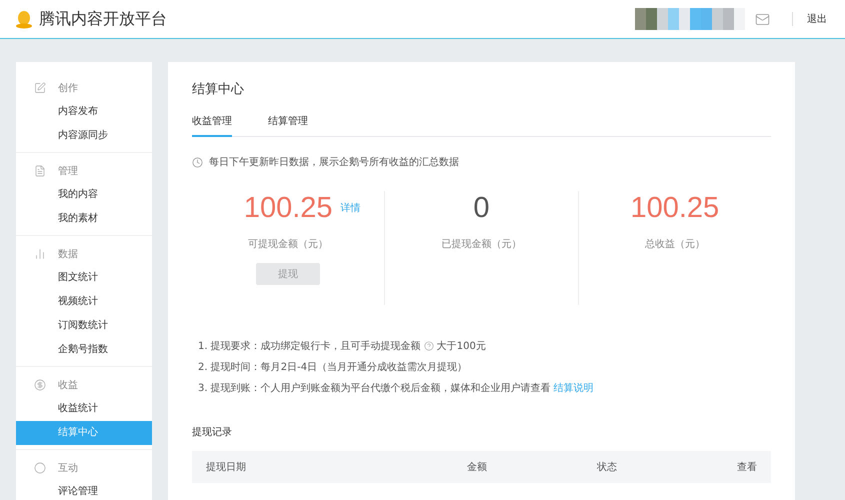 Image resolution: width=845 pixels, height=500 pixels. Describe the element at coordinates (809, 19) in the screenshot. I see `logout-link: 退出` at that location.